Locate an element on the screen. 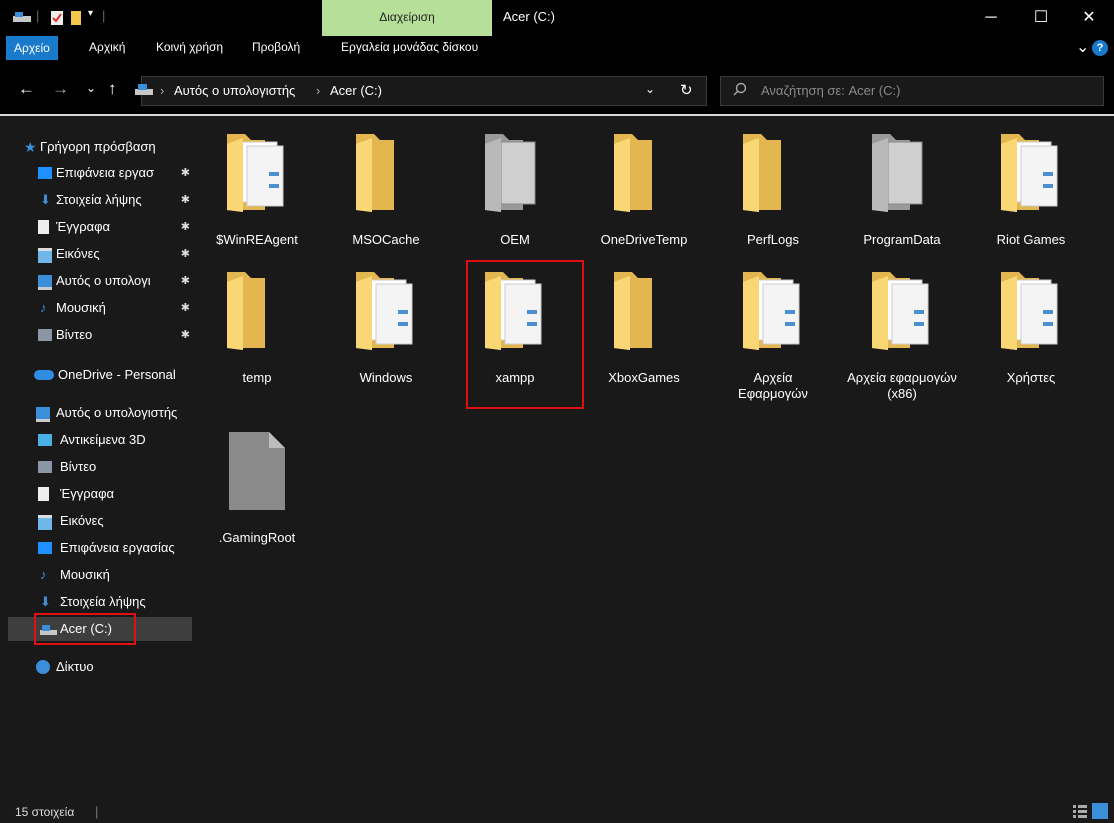 This screenshot has width=1114, height=823. manage-contextual-tab: Διαχείριση is located at coordinates (407, 18).